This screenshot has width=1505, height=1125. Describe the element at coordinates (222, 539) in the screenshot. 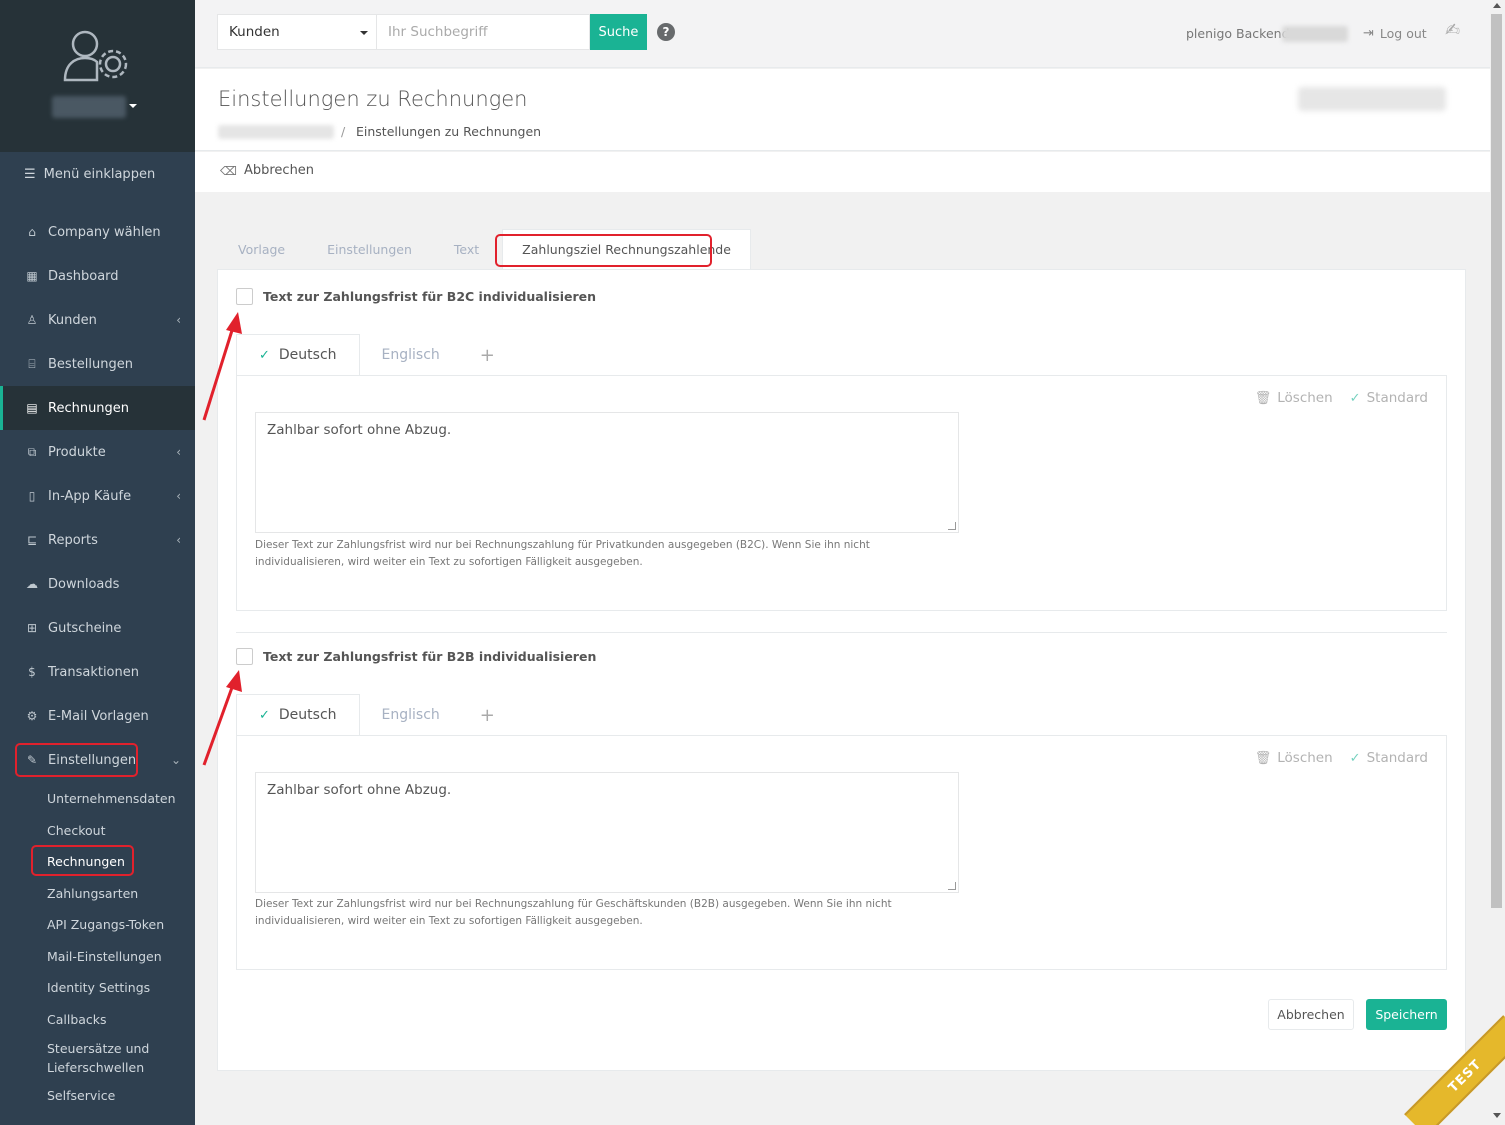

I see `annotation-arrows` at that location.